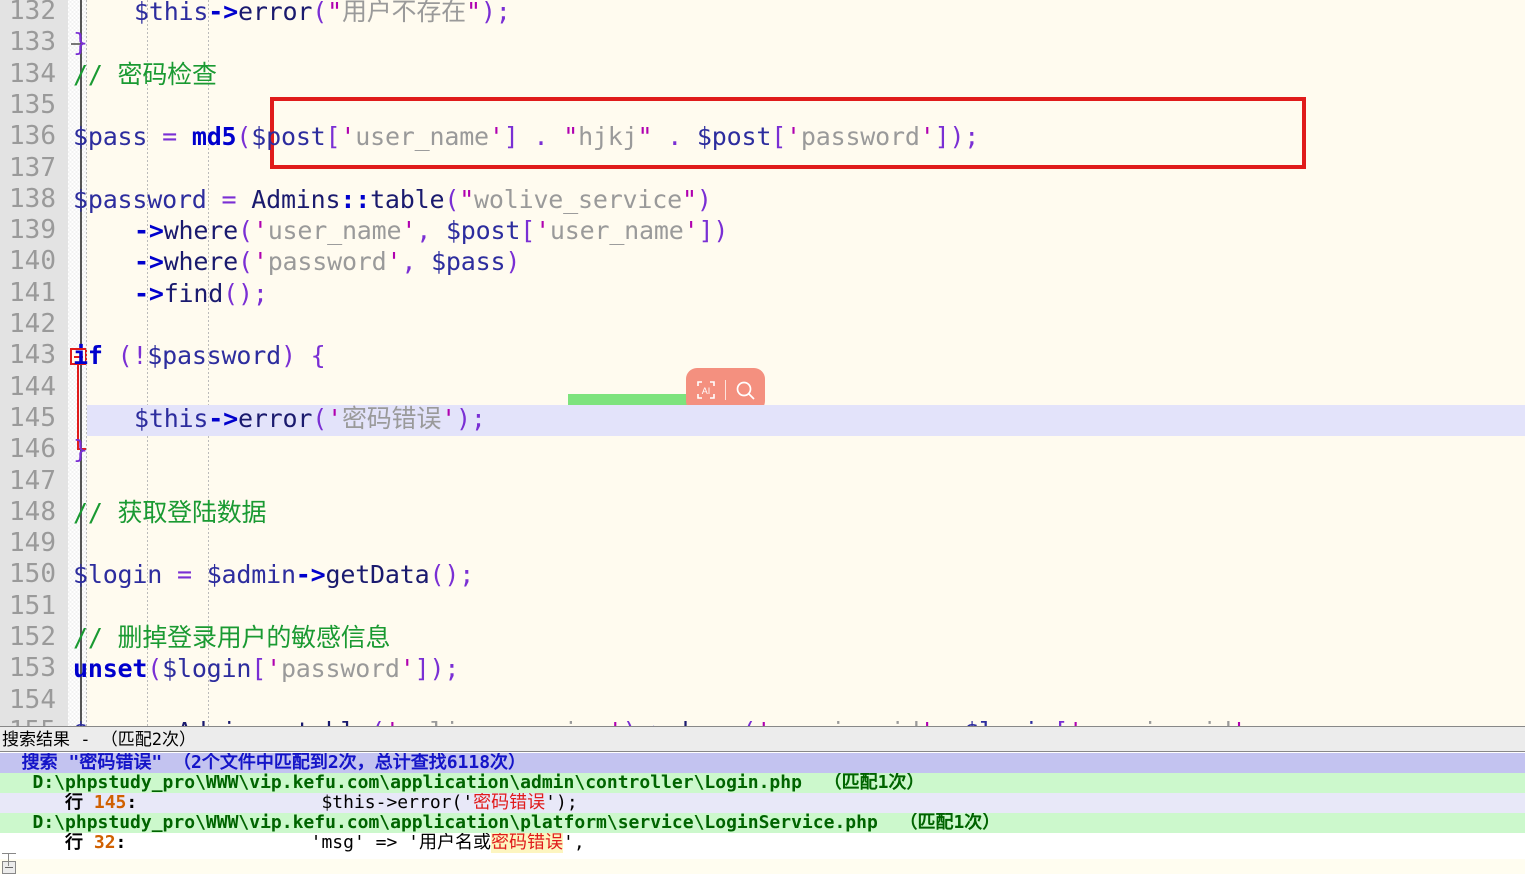  I want to click on line-number: 145, so click(32, 417).